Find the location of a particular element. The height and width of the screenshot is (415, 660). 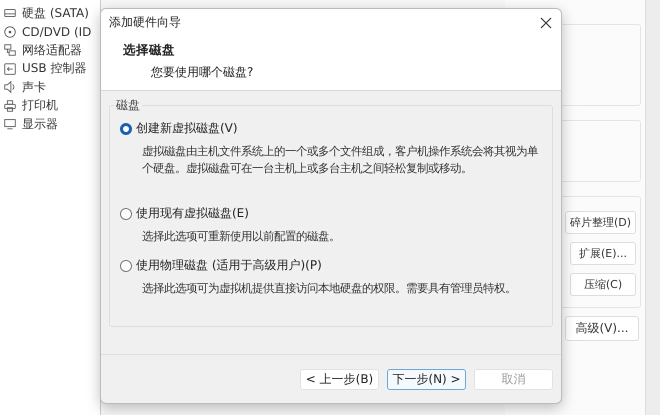

device-label: 硬盘 (SATA) is located at coordinates (55, 13).